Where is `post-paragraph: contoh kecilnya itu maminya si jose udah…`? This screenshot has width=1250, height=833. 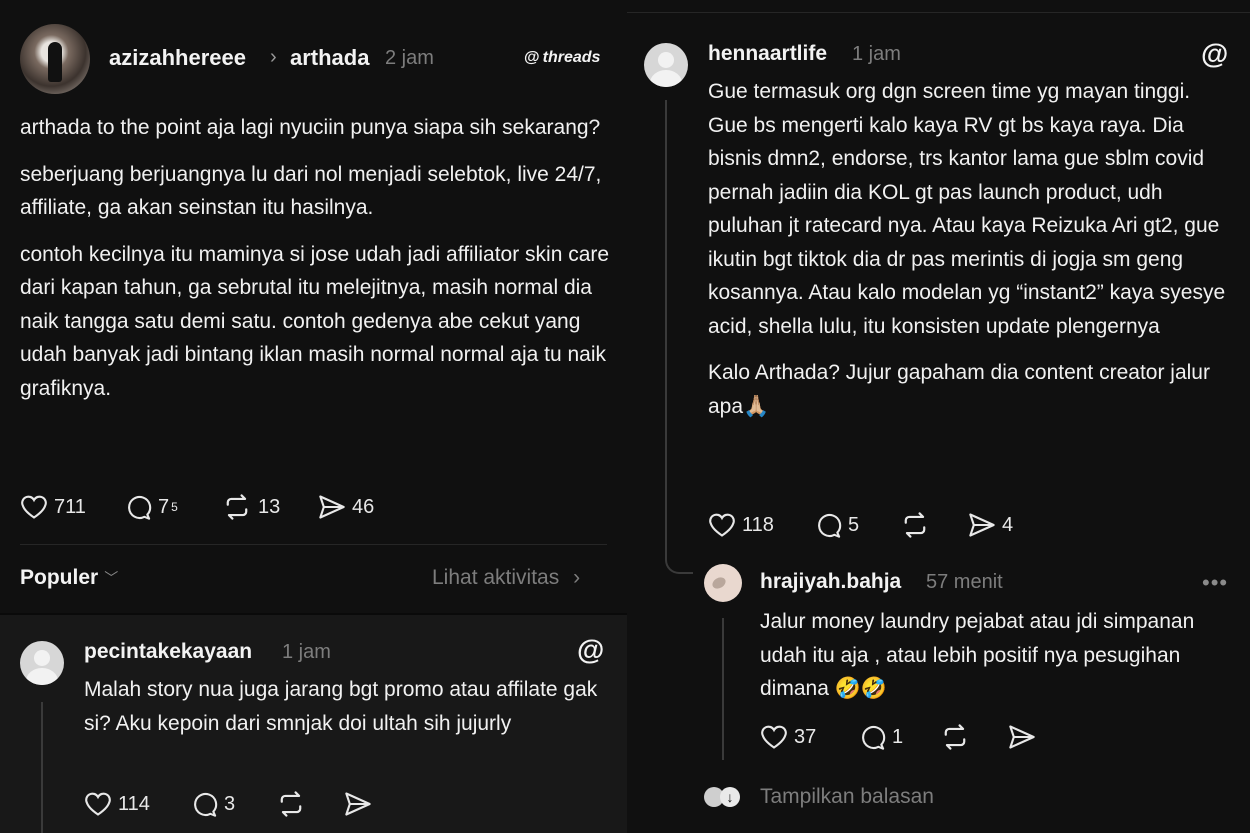
post-paragraph: contoh kecilnya itu maminya si jose udah… is located at coordinates (315, 321).